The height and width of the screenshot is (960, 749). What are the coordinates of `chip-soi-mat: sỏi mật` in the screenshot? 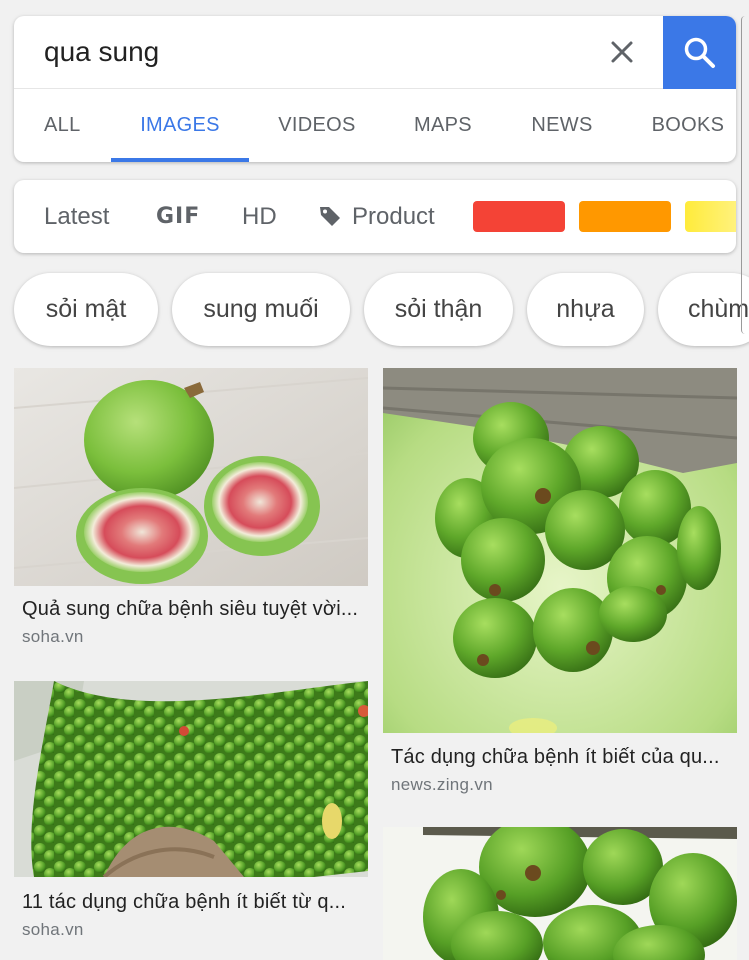 It's located at (86, 309).